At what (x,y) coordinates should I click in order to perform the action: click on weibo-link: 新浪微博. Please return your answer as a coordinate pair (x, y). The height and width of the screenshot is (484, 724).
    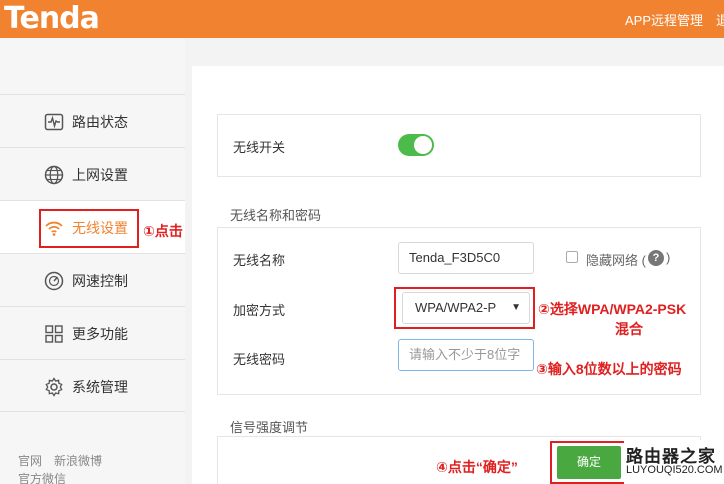
    Looking at the image, I should click on (78, 460).